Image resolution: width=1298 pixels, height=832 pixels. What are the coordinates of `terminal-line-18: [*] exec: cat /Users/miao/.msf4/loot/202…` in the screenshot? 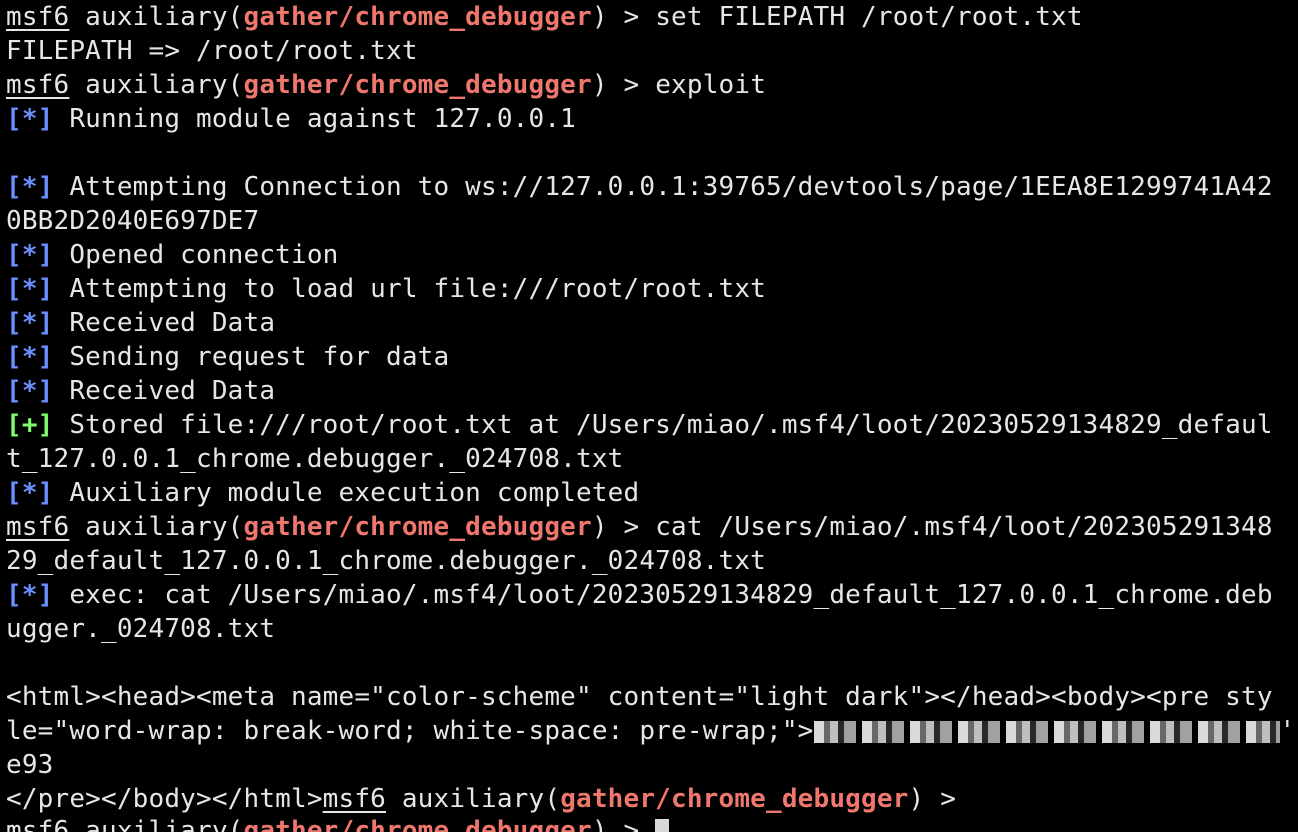 It's located at (652, 595).